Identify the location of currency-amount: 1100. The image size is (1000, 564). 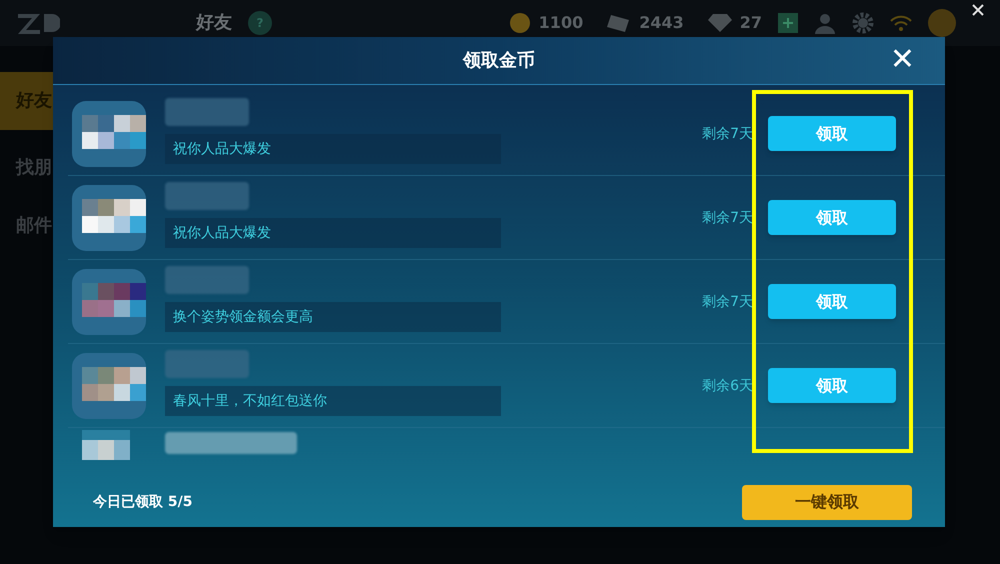
(561, 23).